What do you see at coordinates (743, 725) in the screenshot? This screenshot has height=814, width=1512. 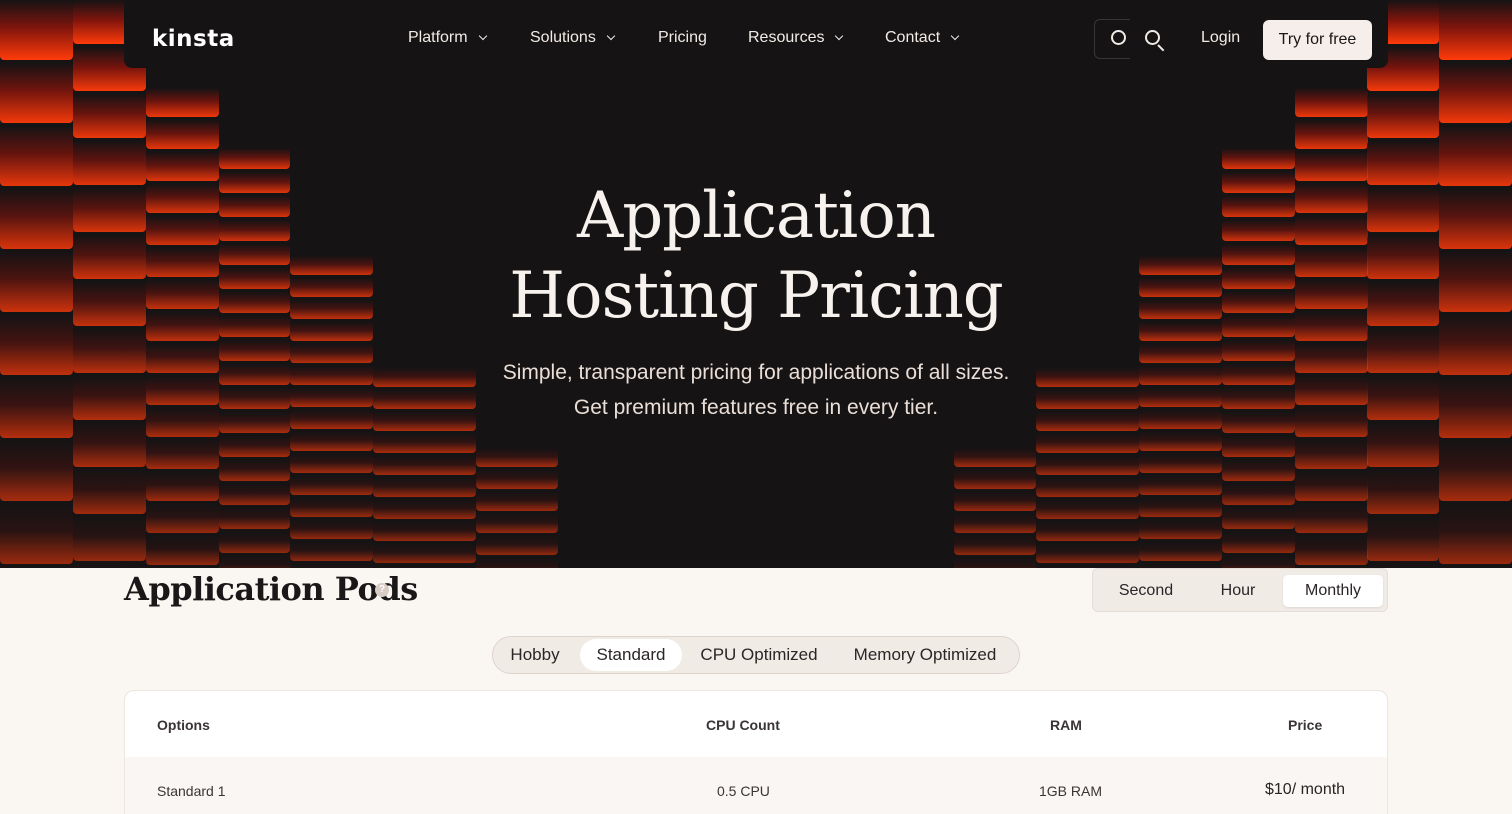 I see `column-header-cpu: CPU Count` at bounding box center [743, 725].